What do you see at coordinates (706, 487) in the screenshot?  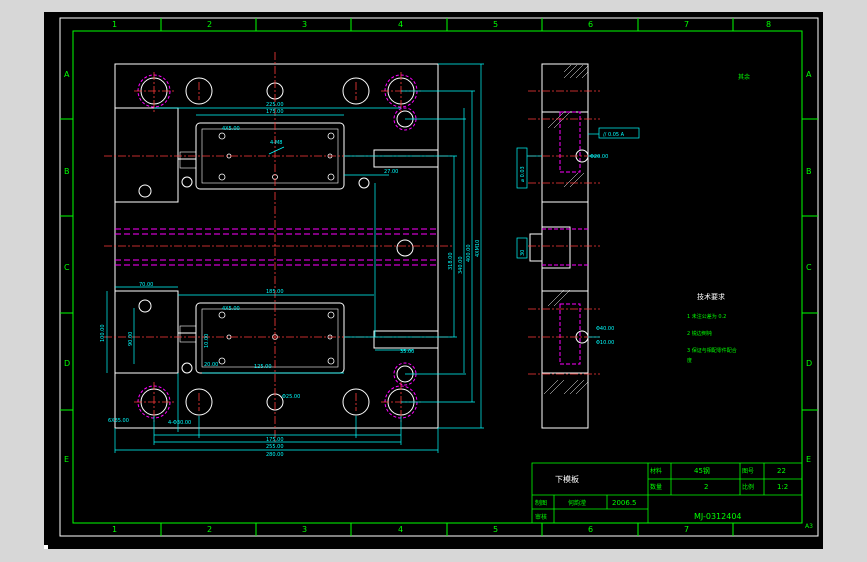 I see `qty-value: 2` at bounding box center [706, 487].